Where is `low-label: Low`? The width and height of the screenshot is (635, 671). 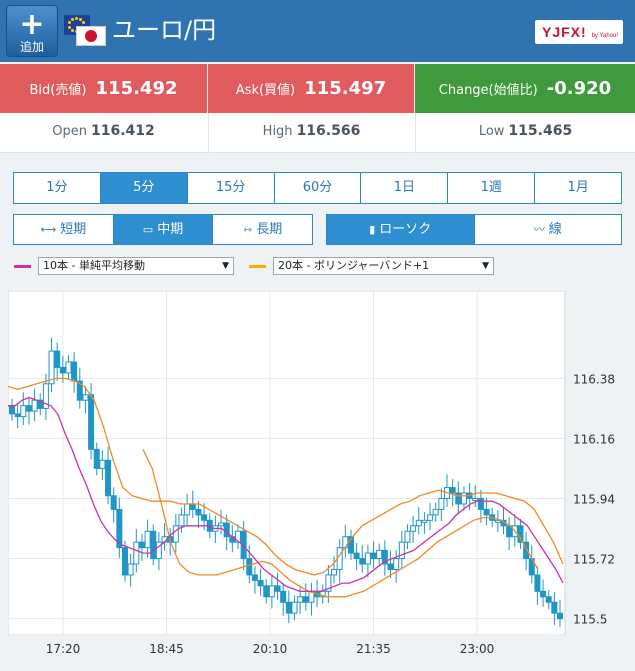
low-label: Low is located at coordinates (491, 131).